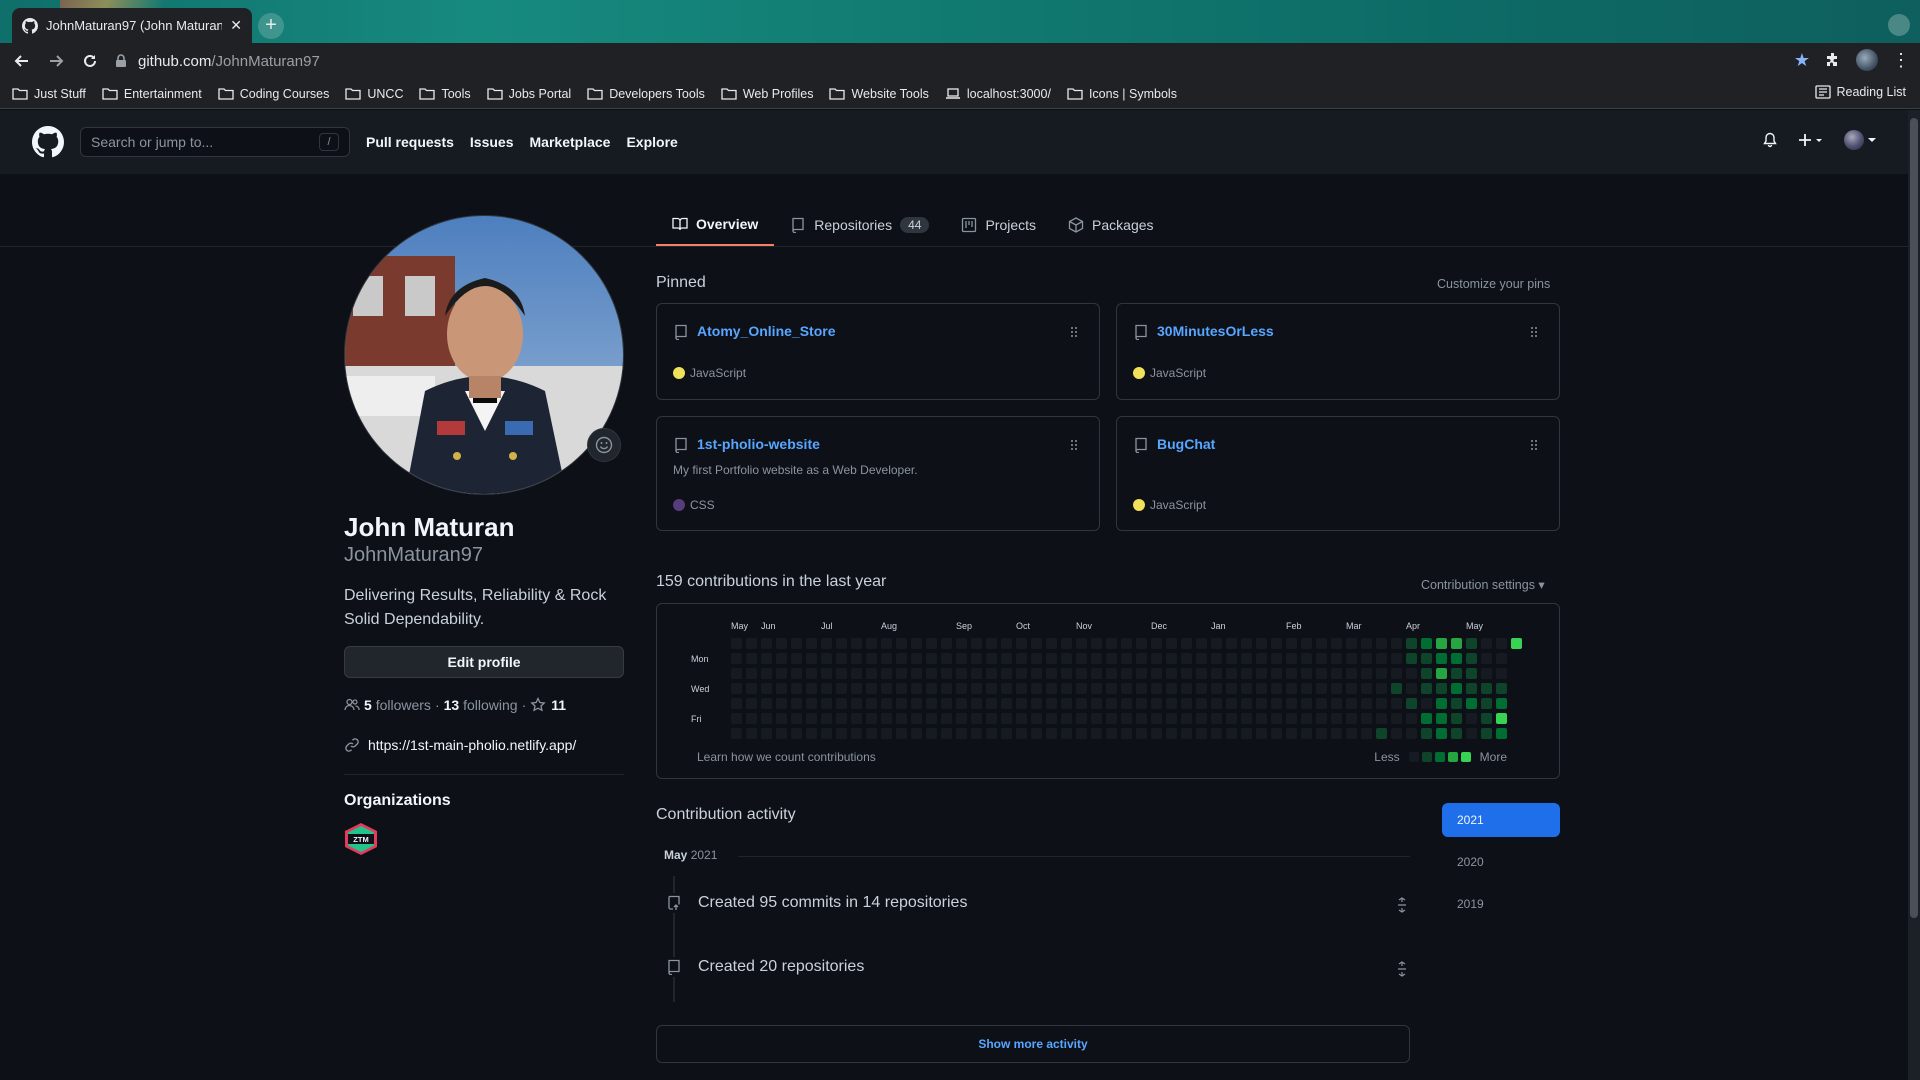 The height and width of the screenshot is (1080, 1920). What do you see at coordinates (1501, 904) in the screenshot?
I see `year-link-2019: 2019` at bounding box center [1501, 904].